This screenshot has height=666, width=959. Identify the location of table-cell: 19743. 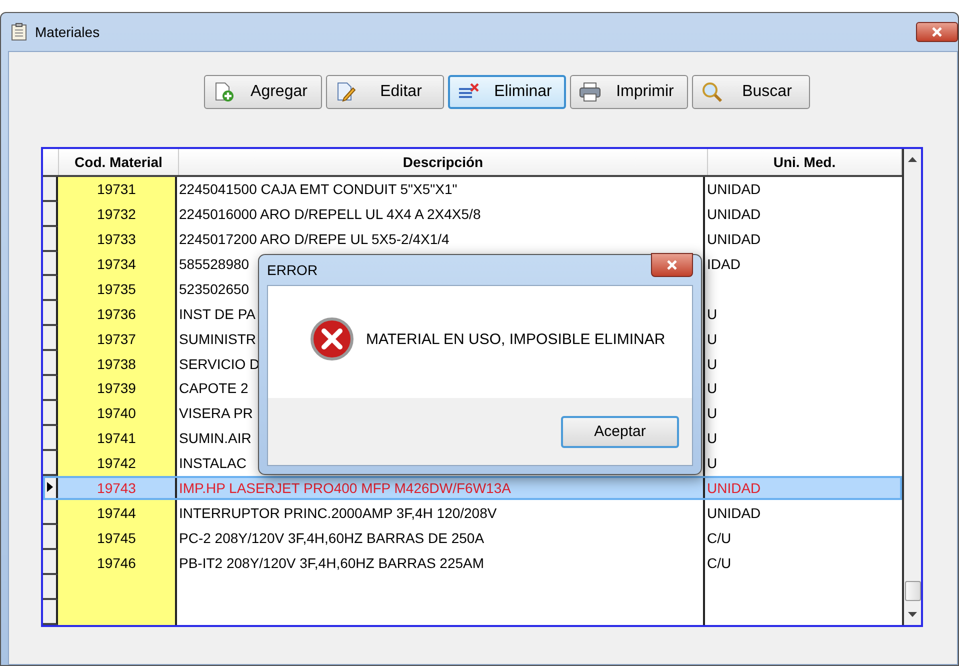
(117, 488).